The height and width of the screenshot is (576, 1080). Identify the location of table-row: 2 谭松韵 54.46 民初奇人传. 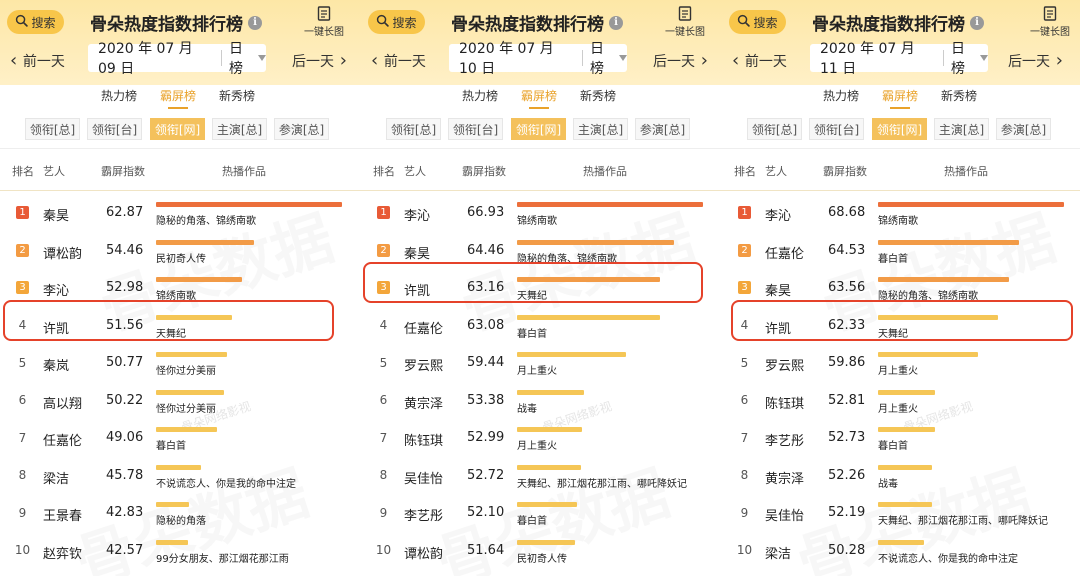
(181, 250).